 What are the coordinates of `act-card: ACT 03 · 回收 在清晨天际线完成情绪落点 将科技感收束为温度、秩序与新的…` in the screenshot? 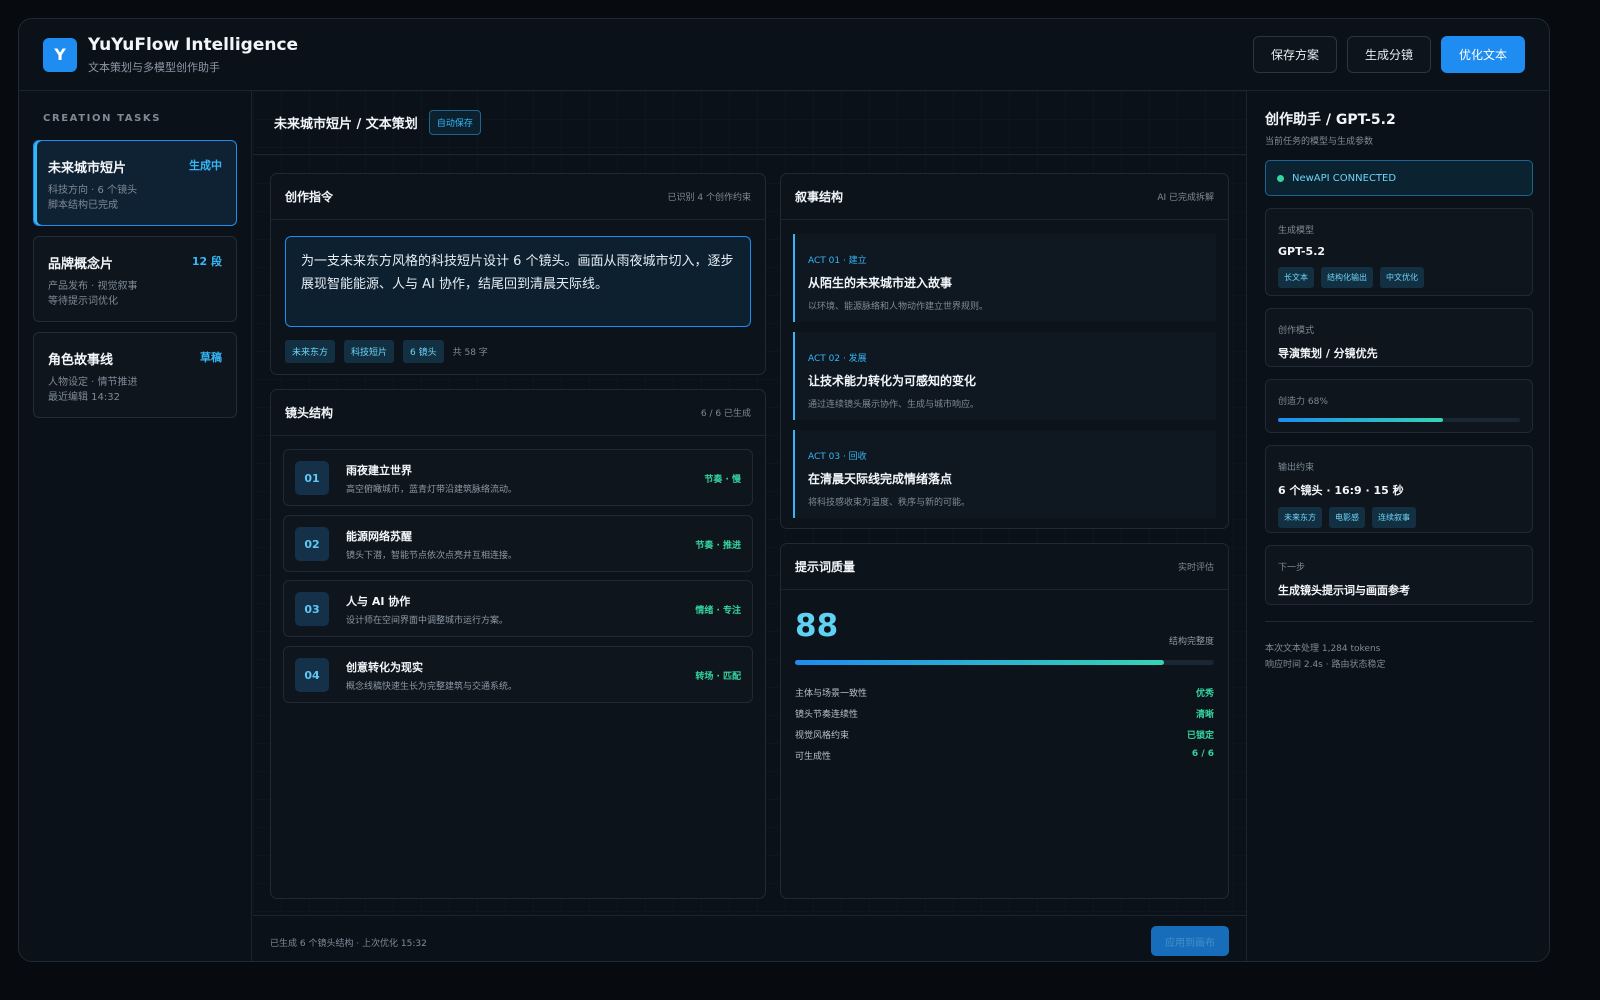 It's located at (1004, 474).